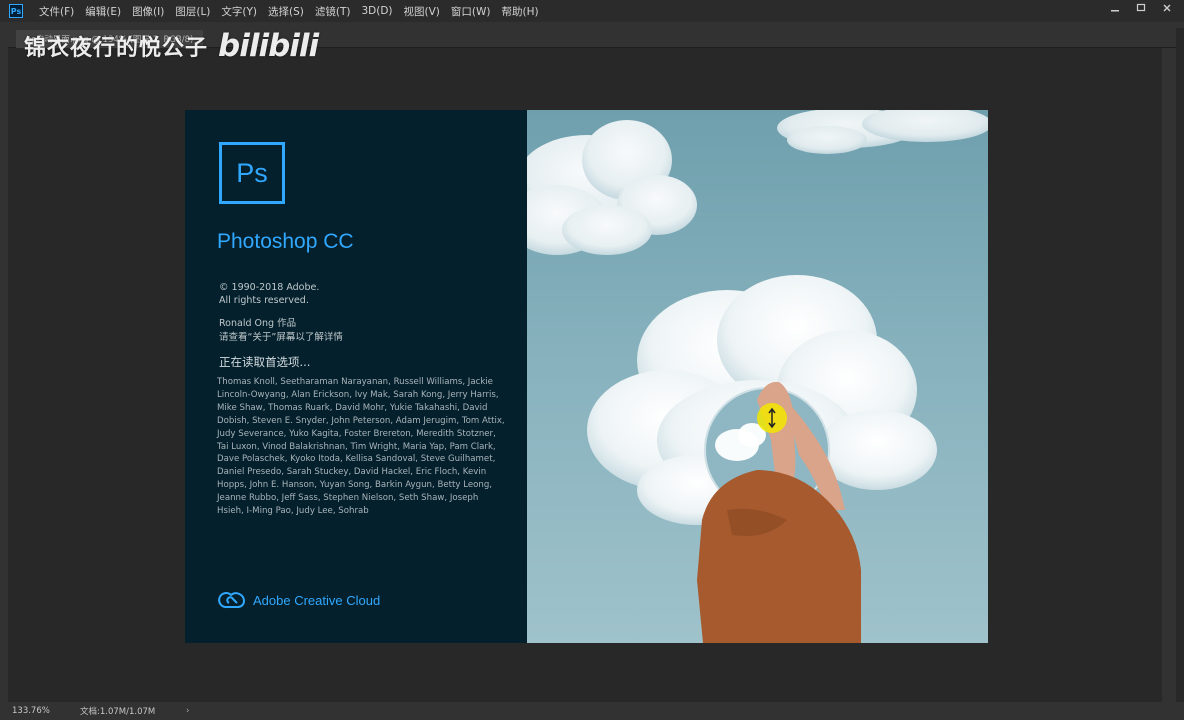 The image size is (1184, 720). What do you see at coordinates (4, 371) in the screenshot?
I see `toolbar-edge` at bounding box center [4, 371].